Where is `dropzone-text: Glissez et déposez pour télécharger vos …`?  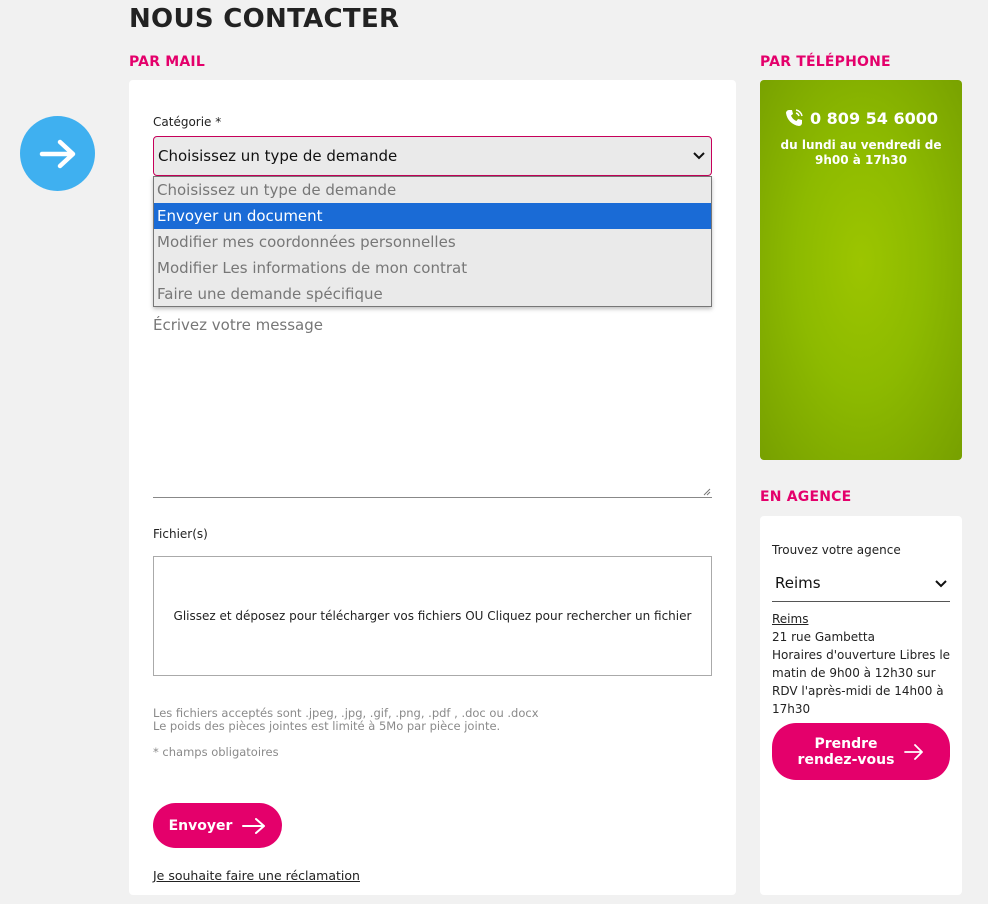 dropzone-text: Glissez et déposez pour télécharger vos … is located at coordinates (432, 616).